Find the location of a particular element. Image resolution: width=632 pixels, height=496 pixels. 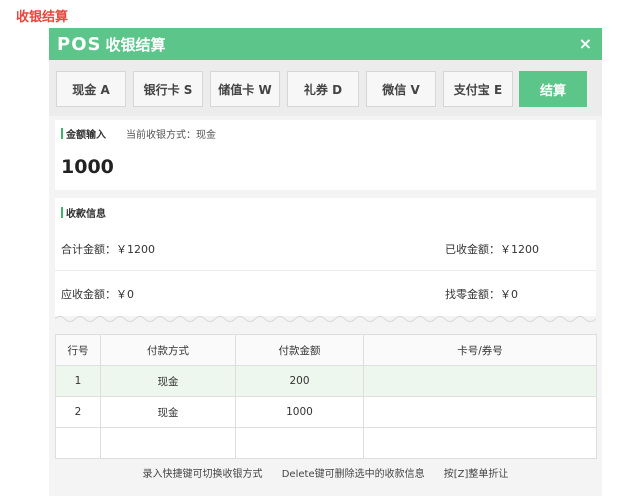

alipay-button: 支付宝 E is located at coordinates (478, 89).